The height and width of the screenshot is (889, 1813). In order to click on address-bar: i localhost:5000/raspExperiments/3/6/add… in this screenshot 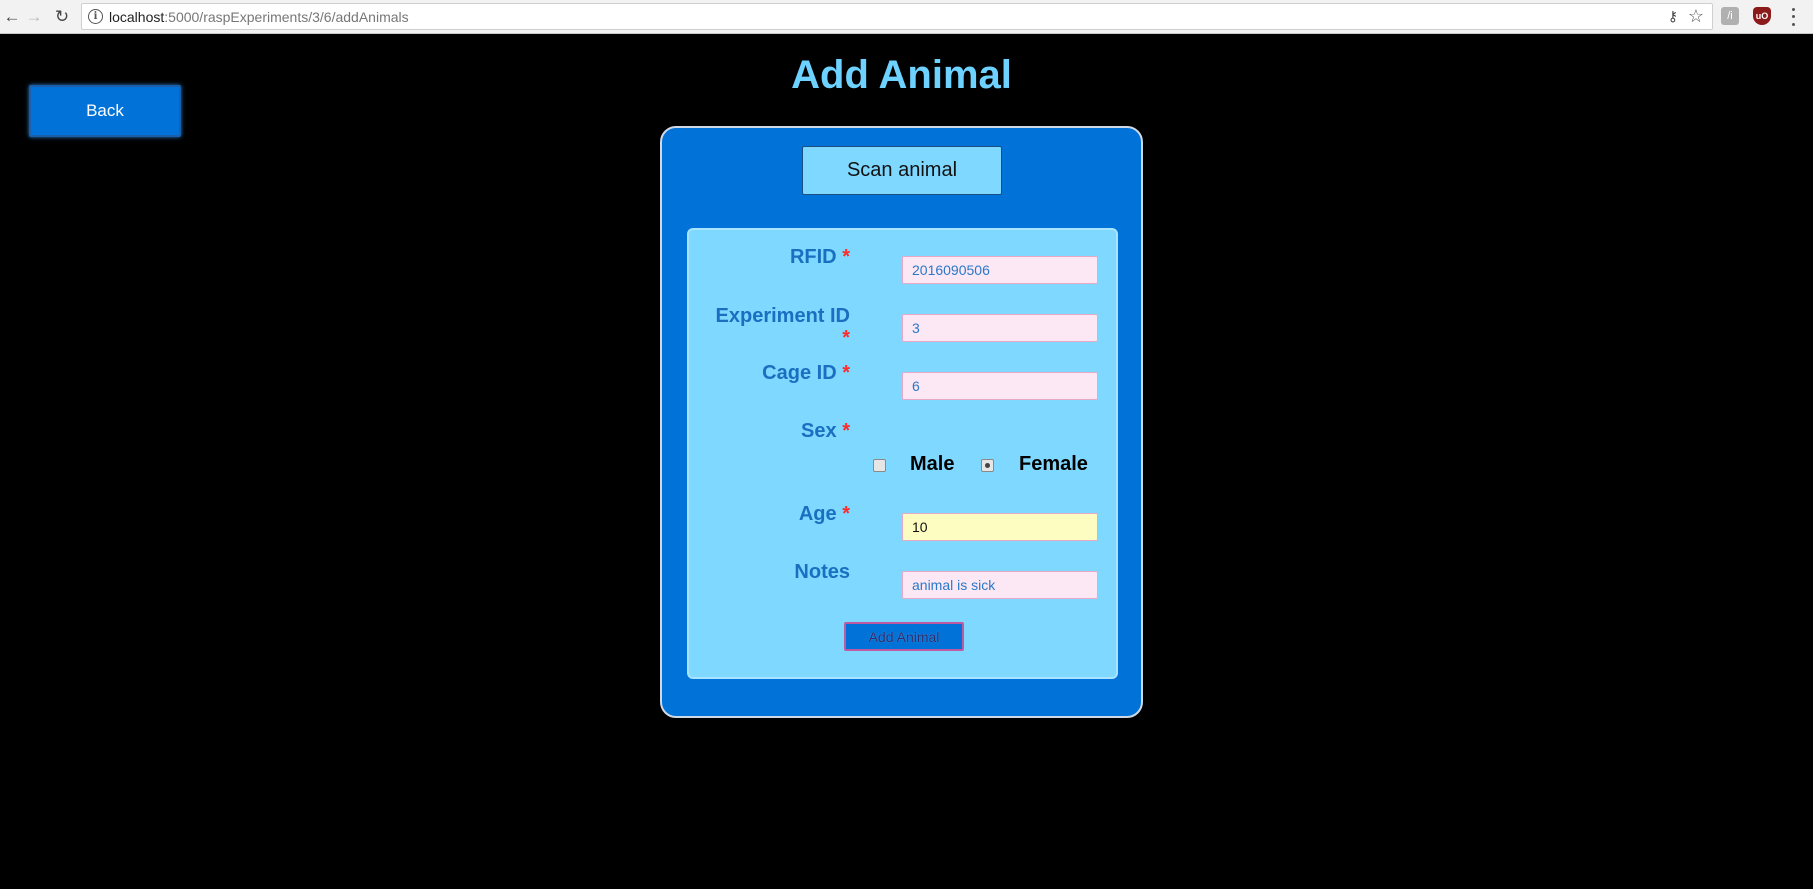, I will do `click(897, 16)`.